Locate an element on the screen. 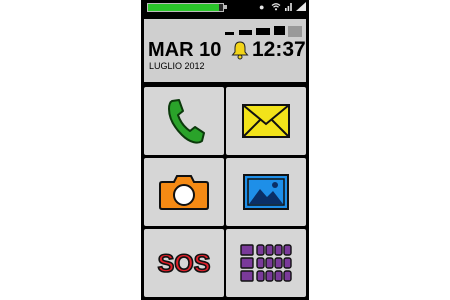  apps-tile is located at coordinates (266, 263).